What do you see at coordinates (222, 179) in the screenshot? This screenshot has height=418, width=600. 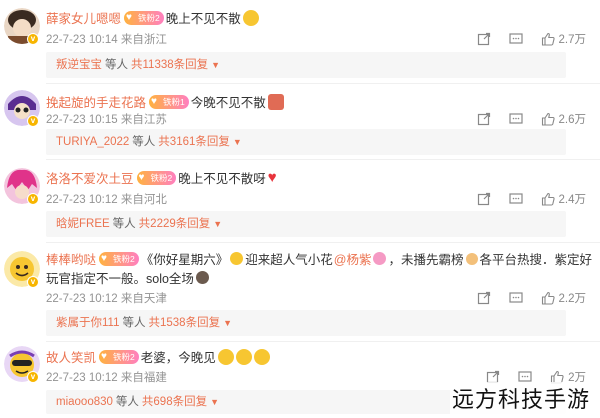 I see `comment-text: 晚上不见不散呀` at bounding box center [222, 179].